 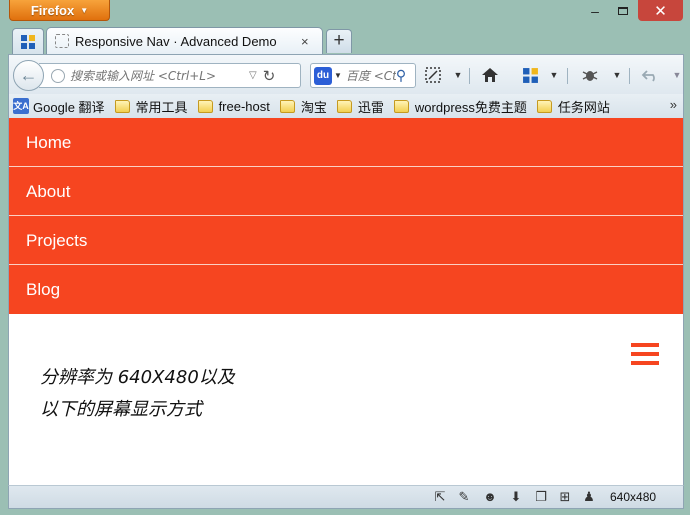 I want to click on page-favicon-icon, so click(x=62, y=41).